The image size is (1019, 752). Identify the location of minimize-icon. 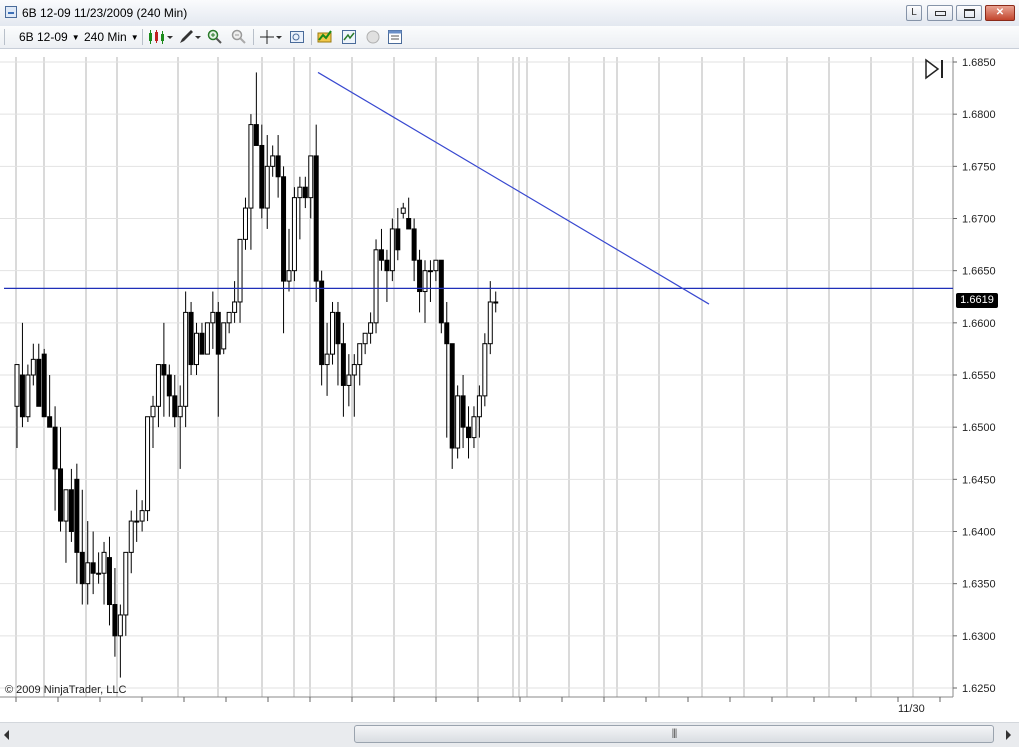
(940, 13).